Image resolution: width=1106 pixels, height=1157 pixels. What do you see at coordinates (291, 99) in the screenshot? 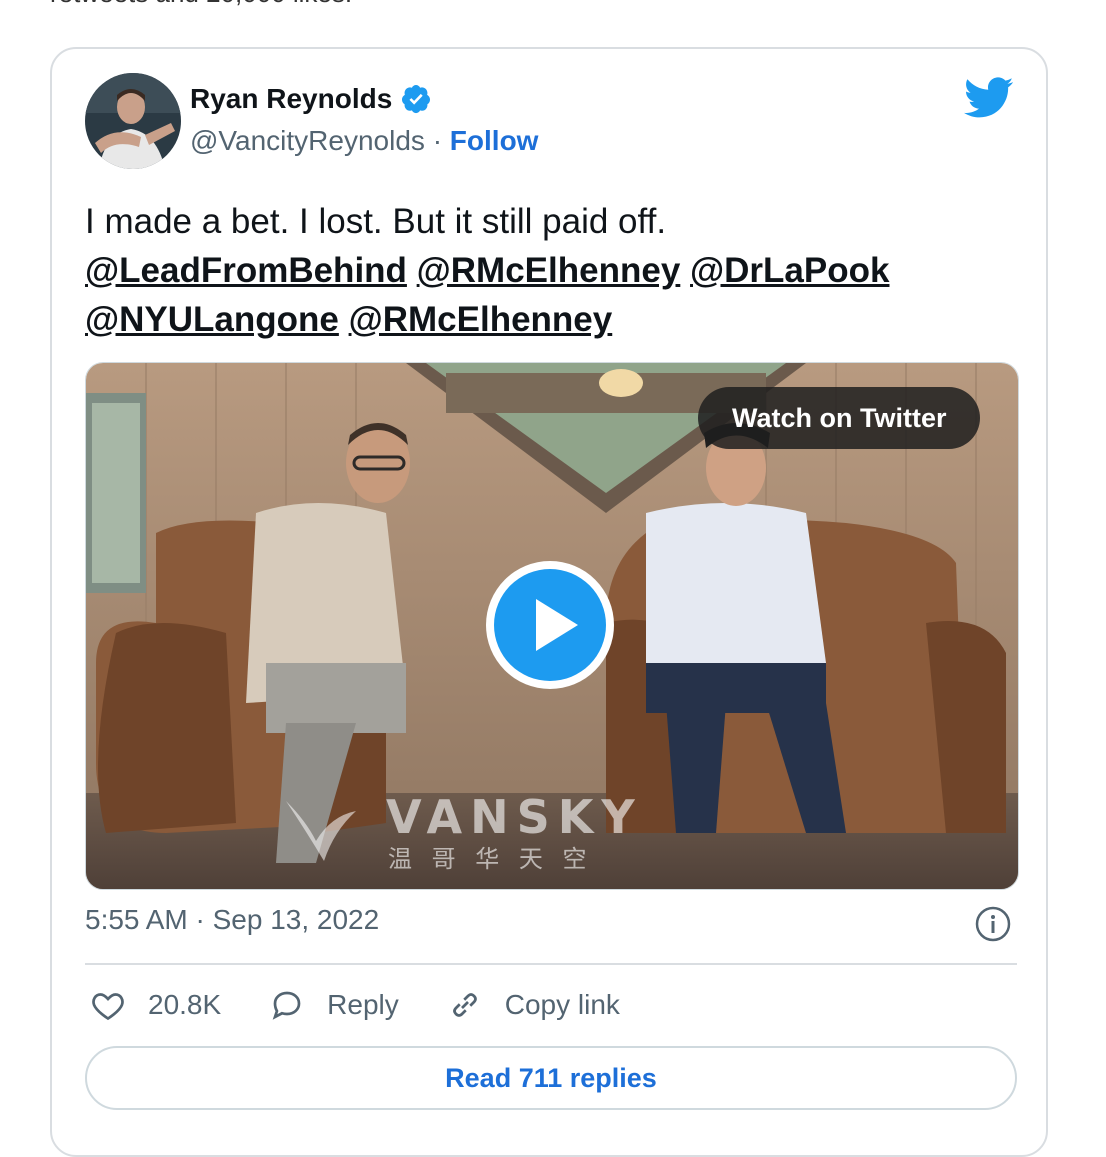
I see `author-name: Ryan Reynolds` at bounding box center [291, 99].